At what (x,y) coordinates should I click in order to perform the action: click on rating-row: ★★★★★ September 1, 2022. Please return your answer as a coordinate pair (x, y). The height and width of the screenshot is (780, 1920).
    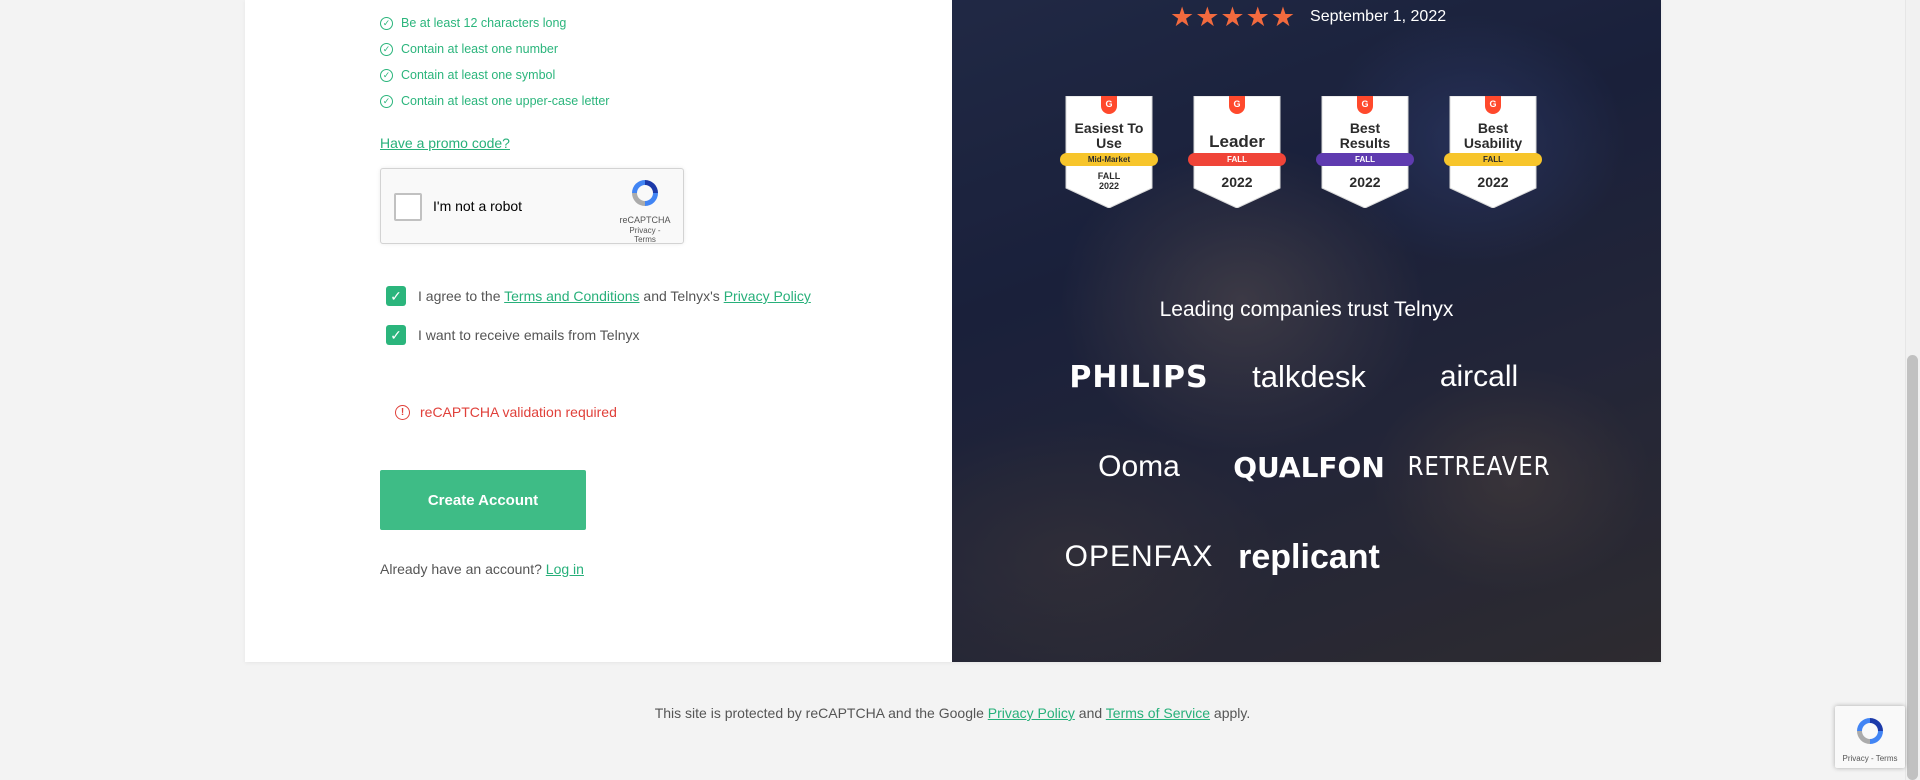
    Looking at the image, I should click on (1308, 17).